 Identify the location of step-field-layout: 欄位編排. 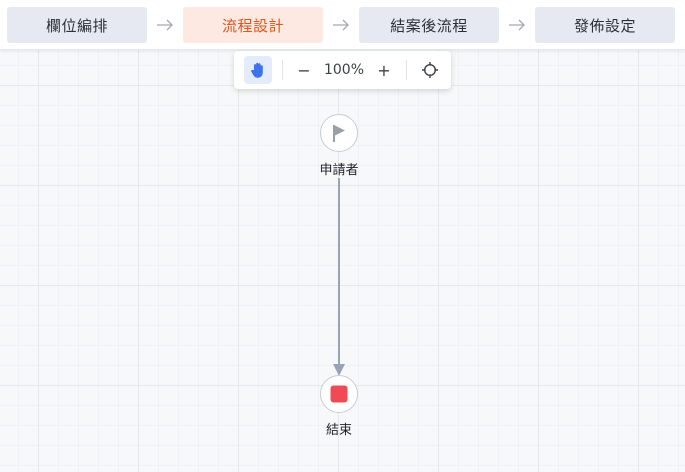
(77, 25).